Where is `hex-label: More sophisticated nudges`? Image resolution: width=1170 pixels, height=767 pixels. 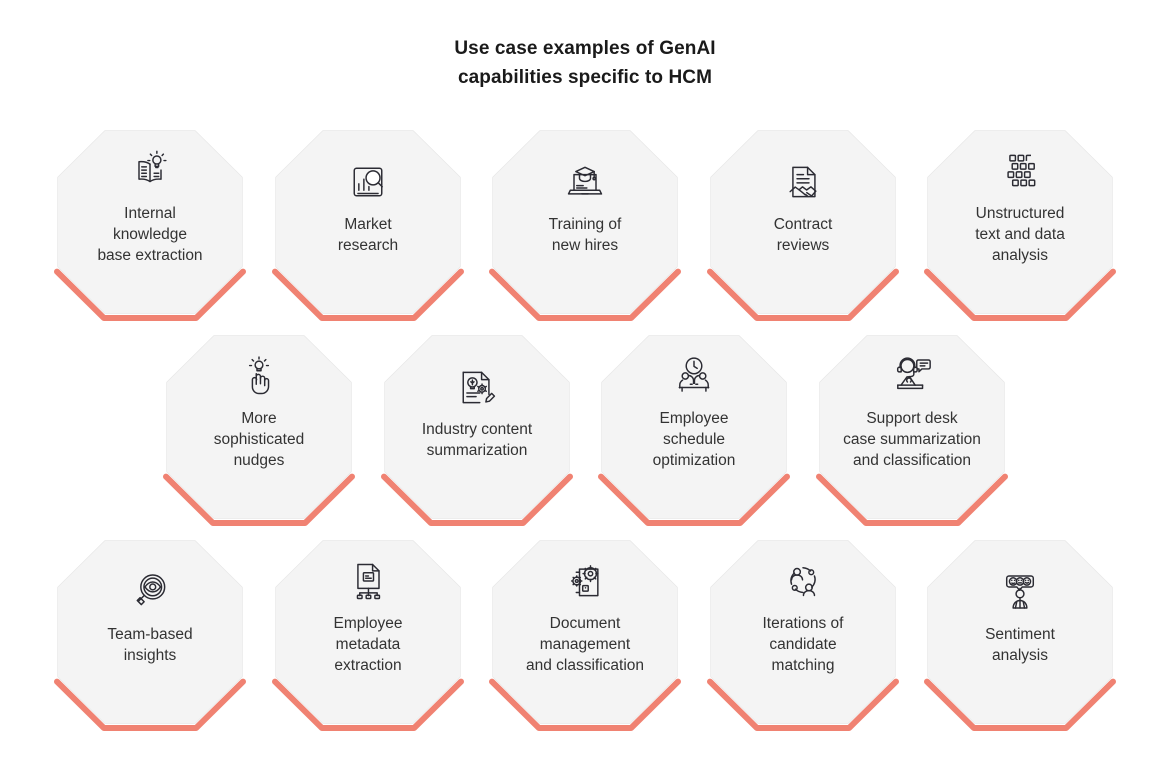
hex-label: More sophisticated nudges is located at coordinates (259, 439).